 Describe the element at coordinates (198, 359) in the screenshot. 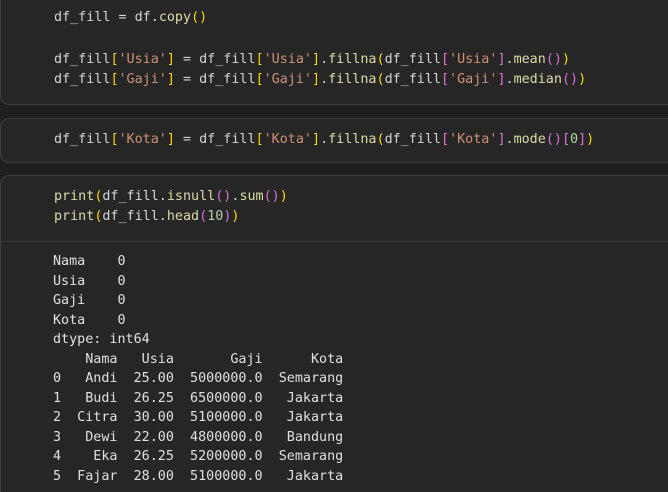

I see `output-line: Nama Usia Gaji Kota` at that location.